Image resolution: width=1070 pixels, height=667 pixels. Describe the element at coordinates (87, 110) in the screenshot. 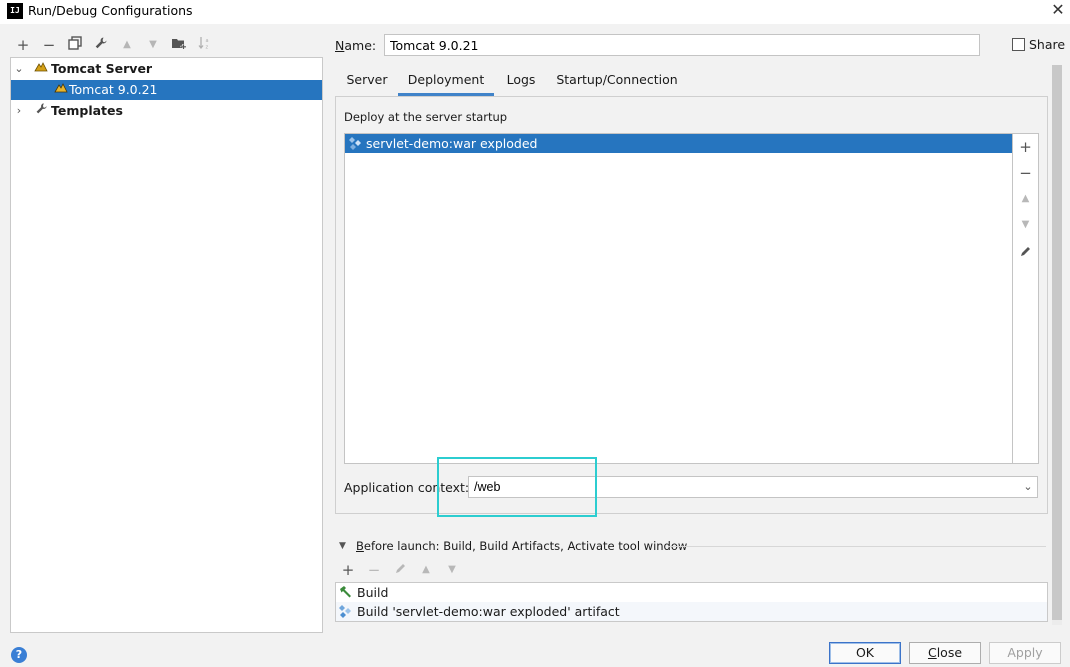

I see `tree-item-label: Templates` at that location.